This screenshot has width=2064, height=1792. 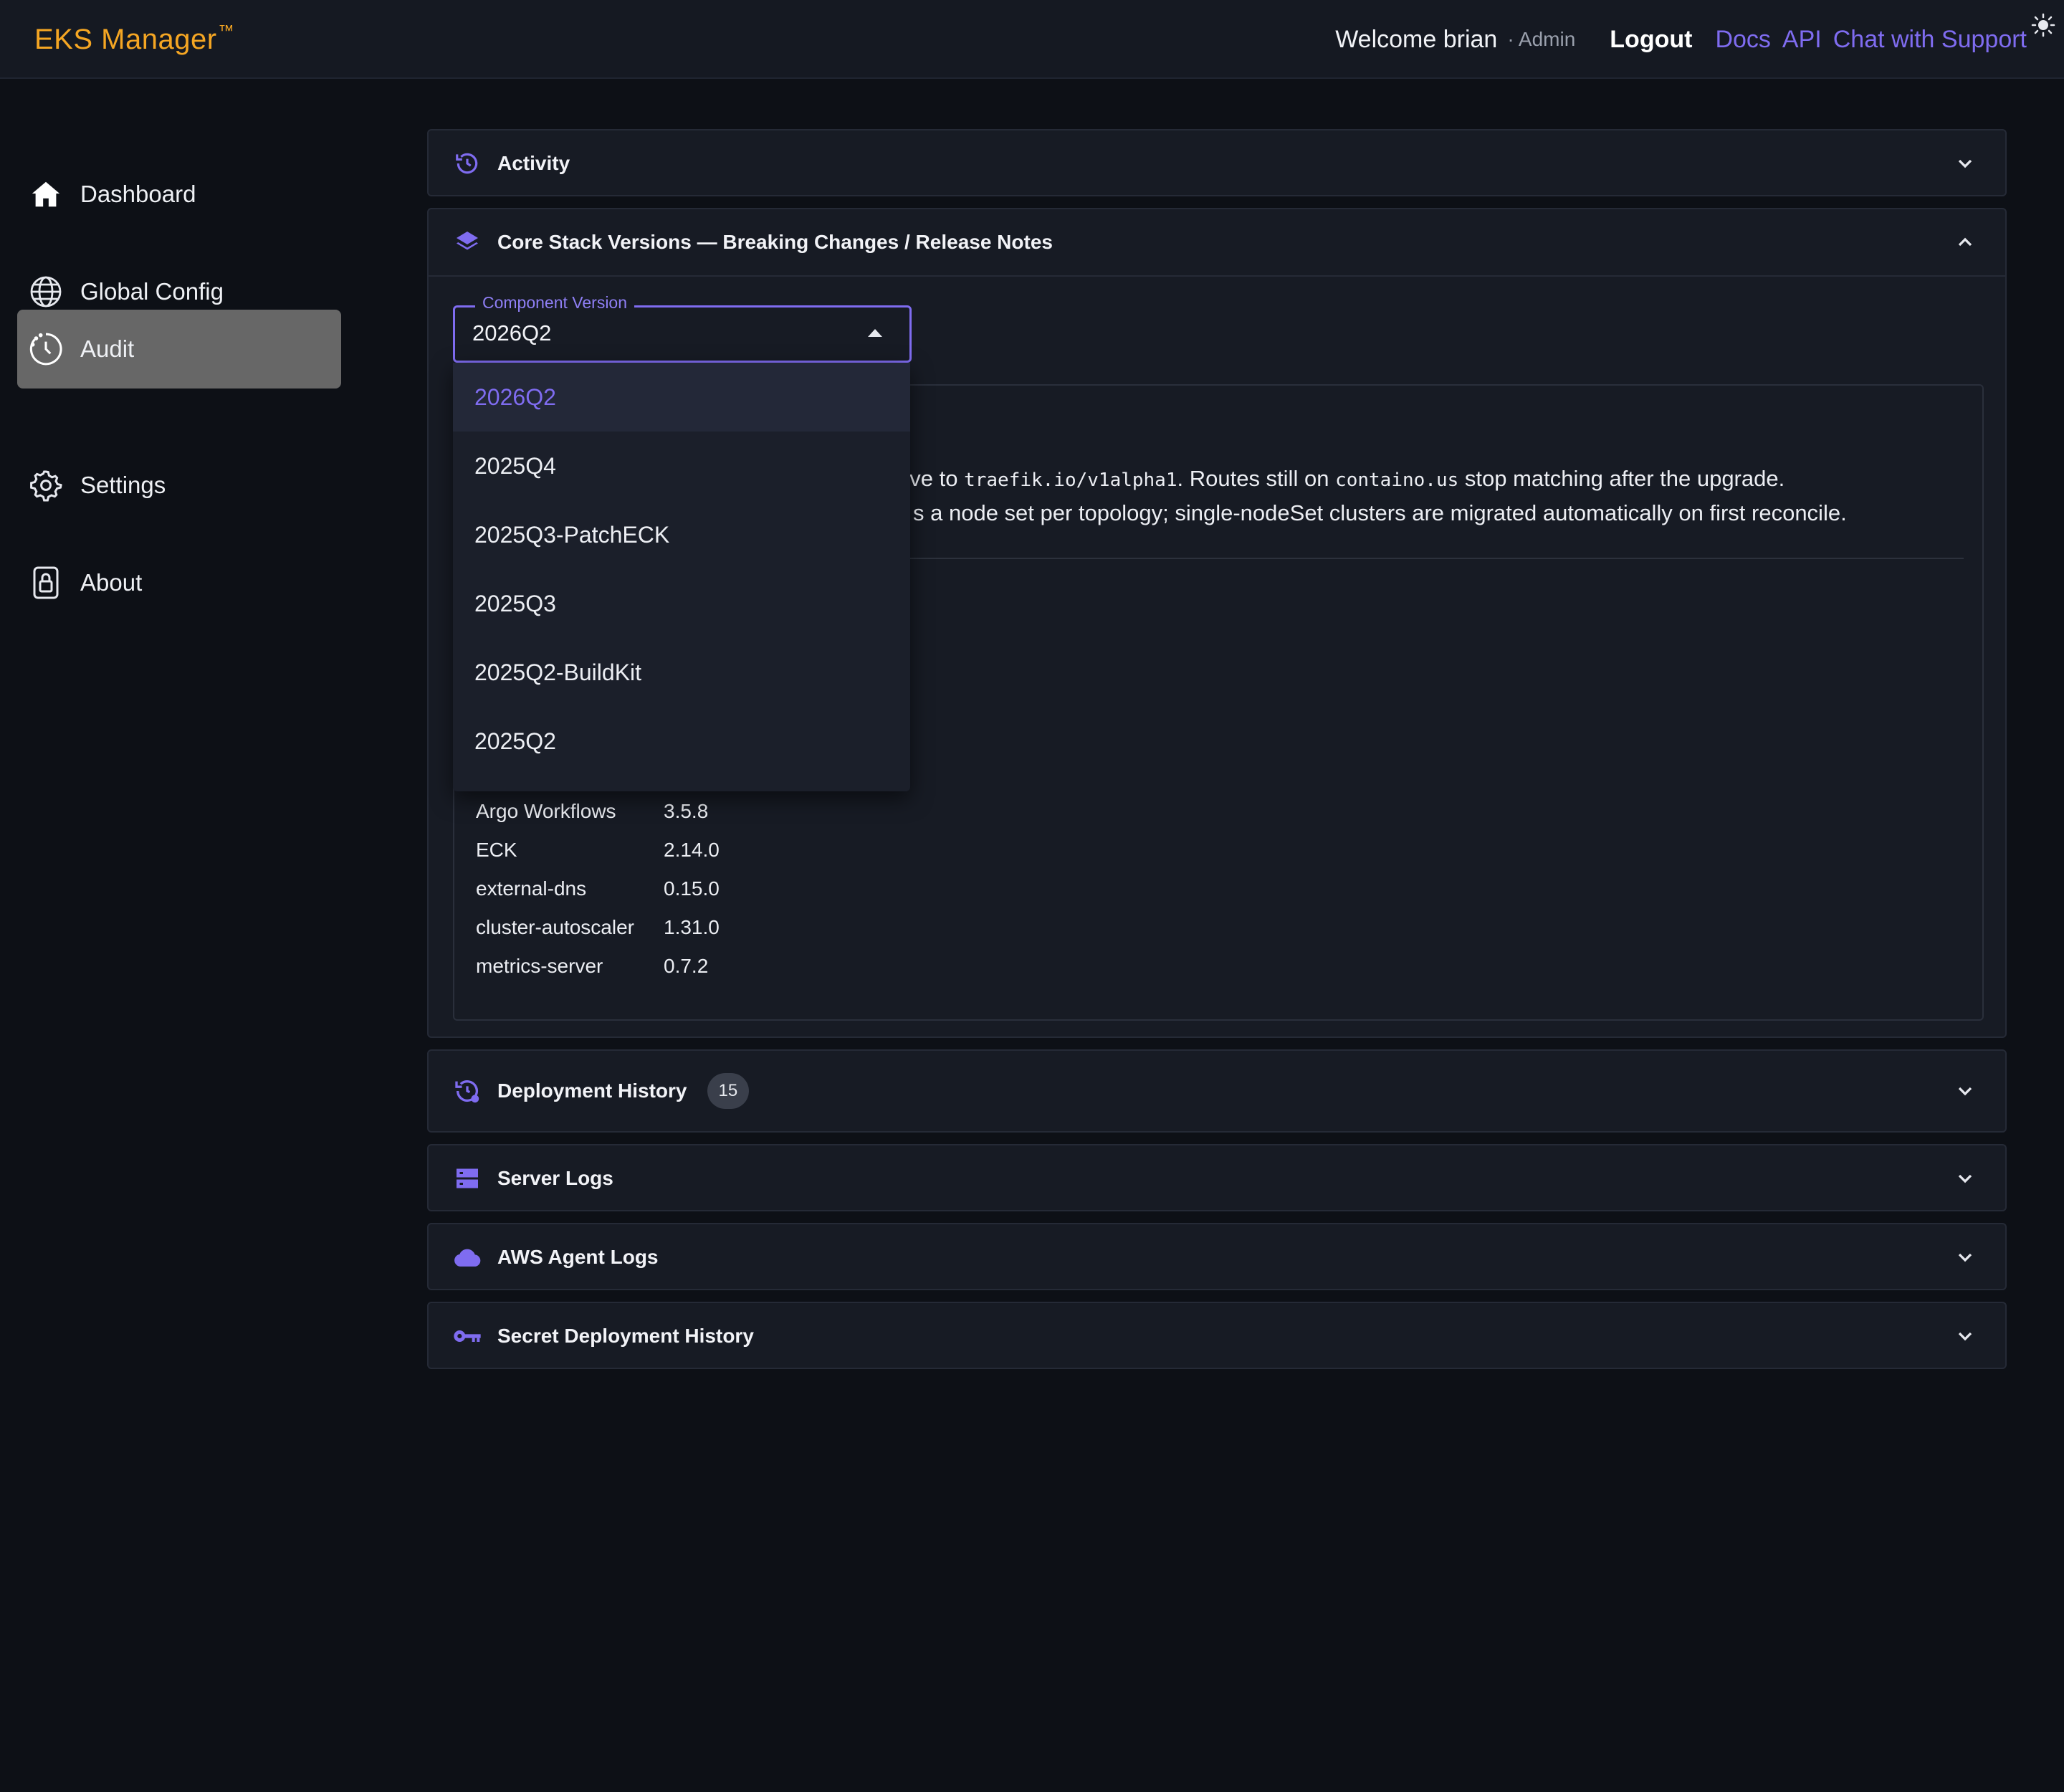 I want to click on clock-icon, so click(x=45, y=349).